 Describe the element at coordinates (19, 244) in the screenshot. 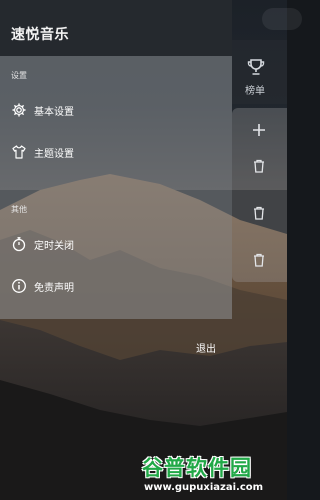

I see `timer-icon` at that location.